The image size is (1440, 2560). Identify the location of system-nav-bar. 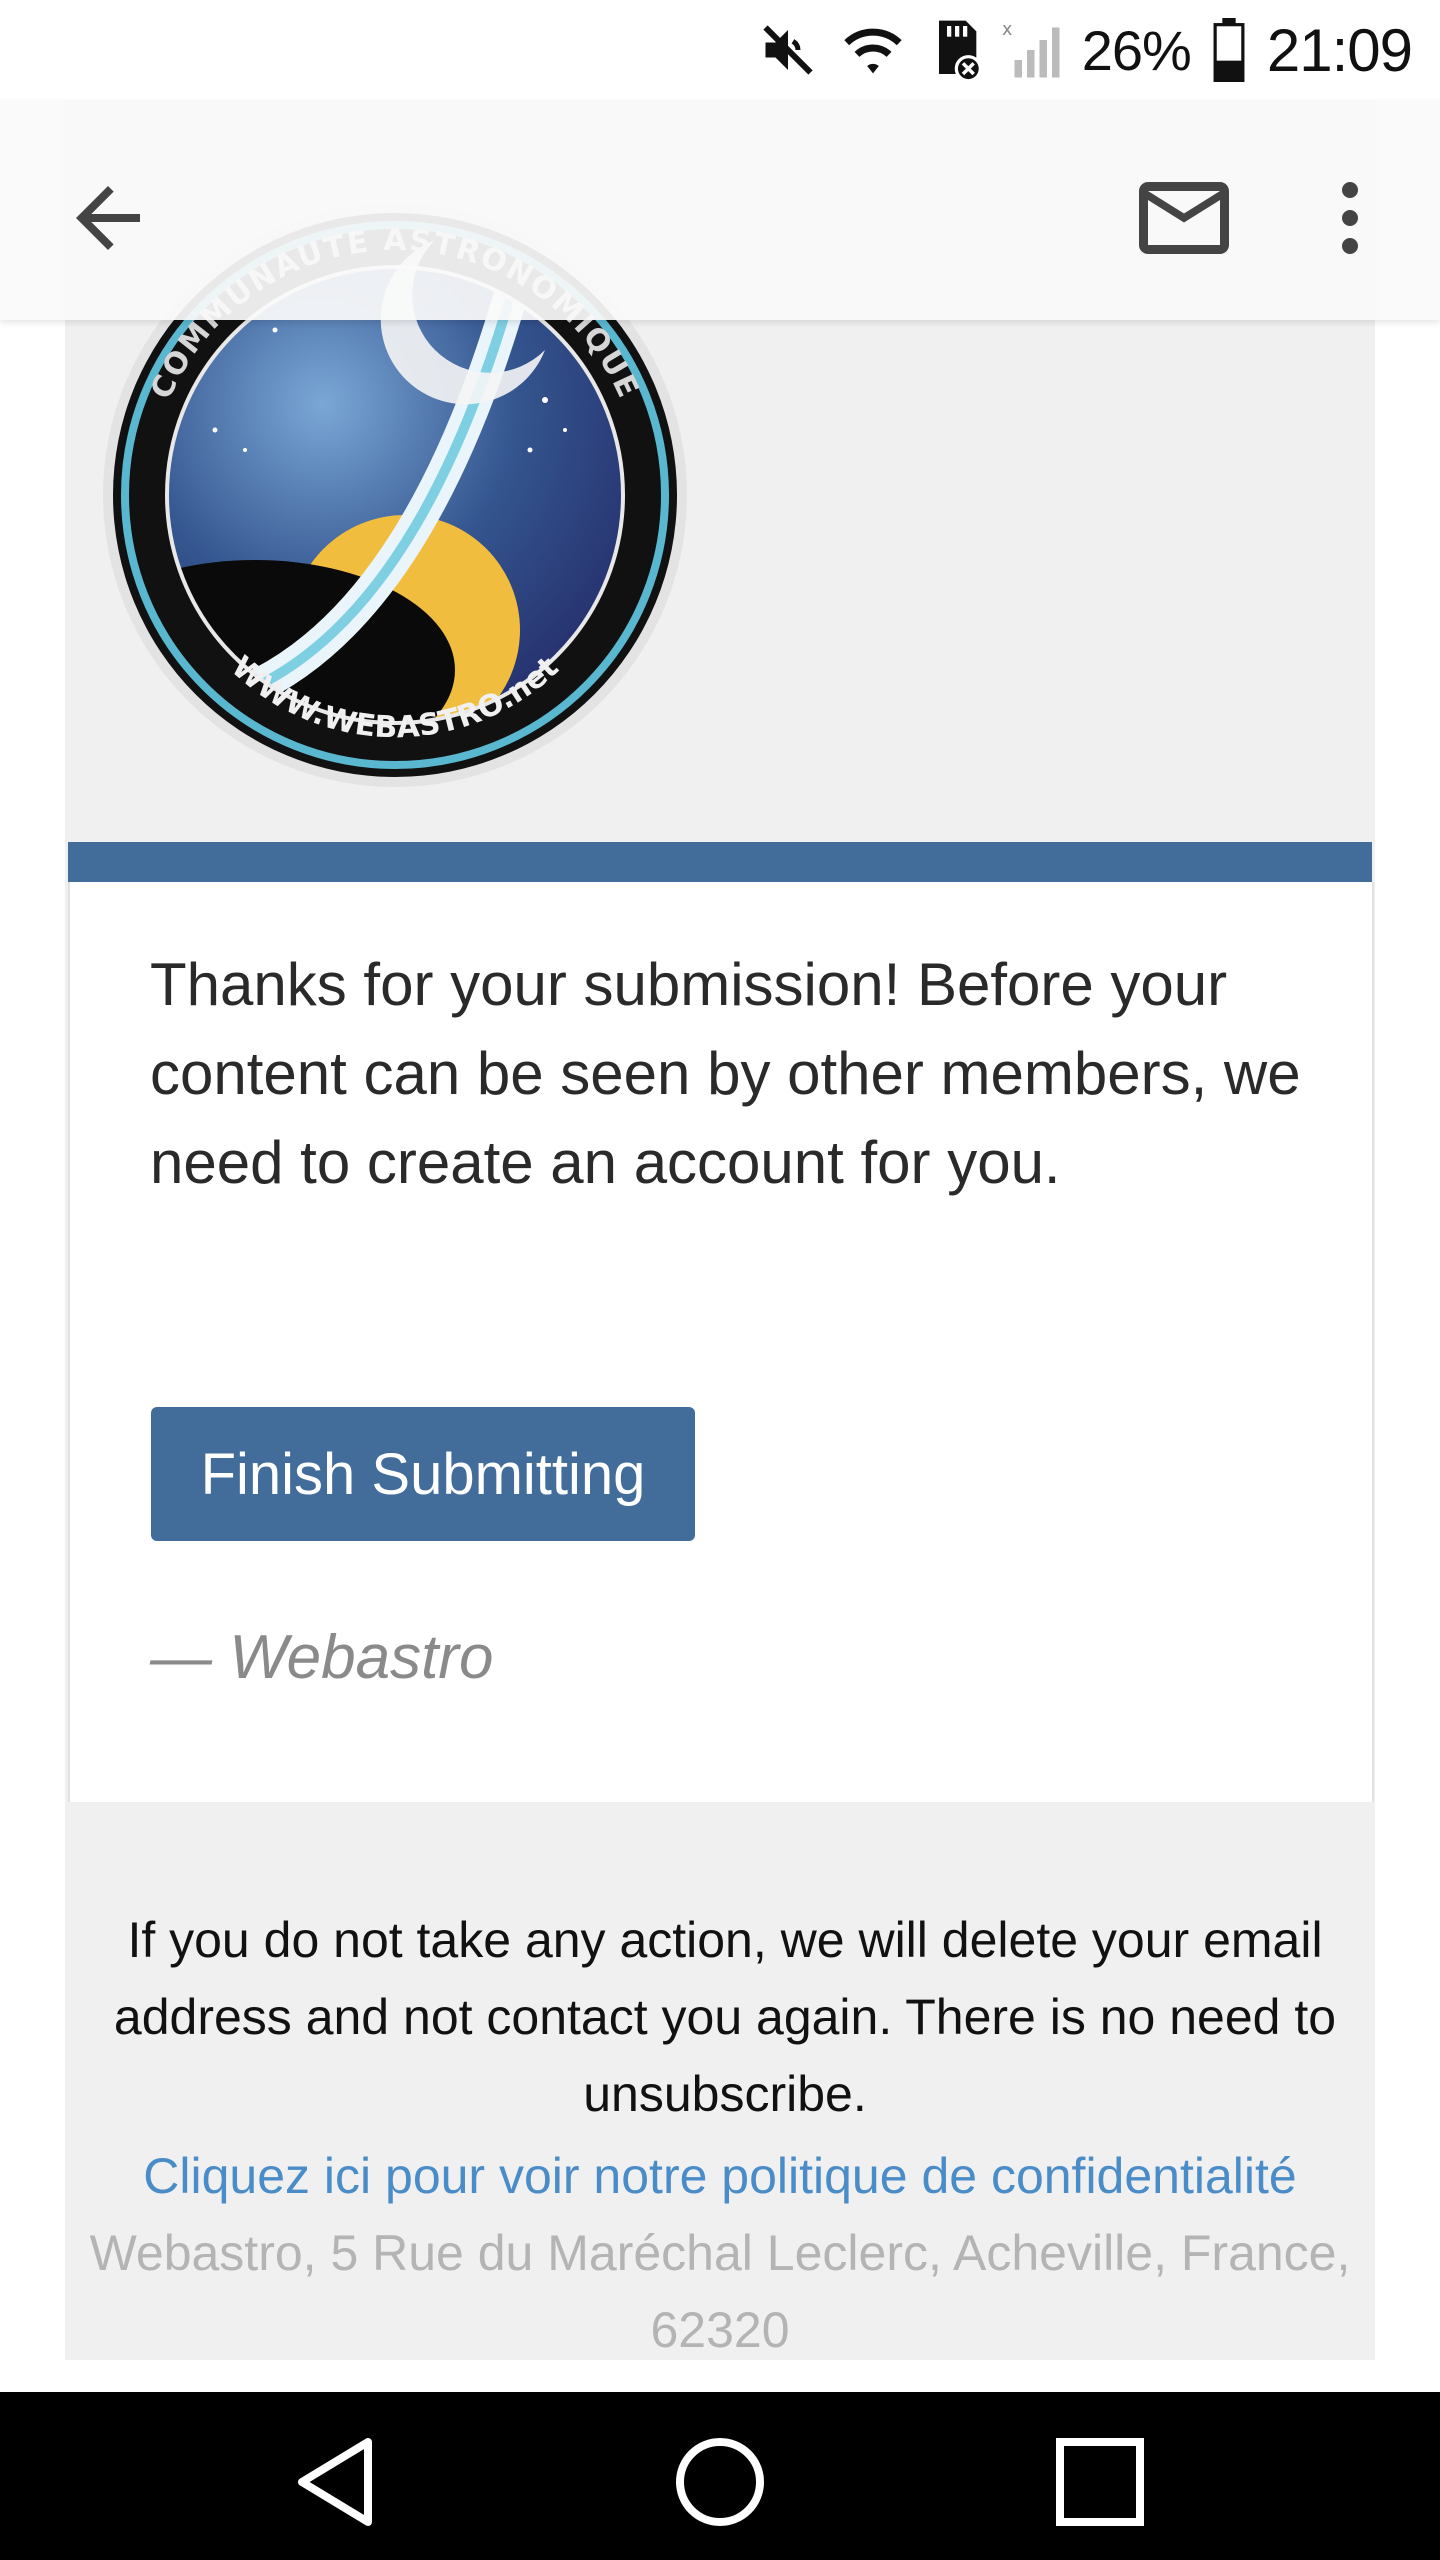
(720, 2476).